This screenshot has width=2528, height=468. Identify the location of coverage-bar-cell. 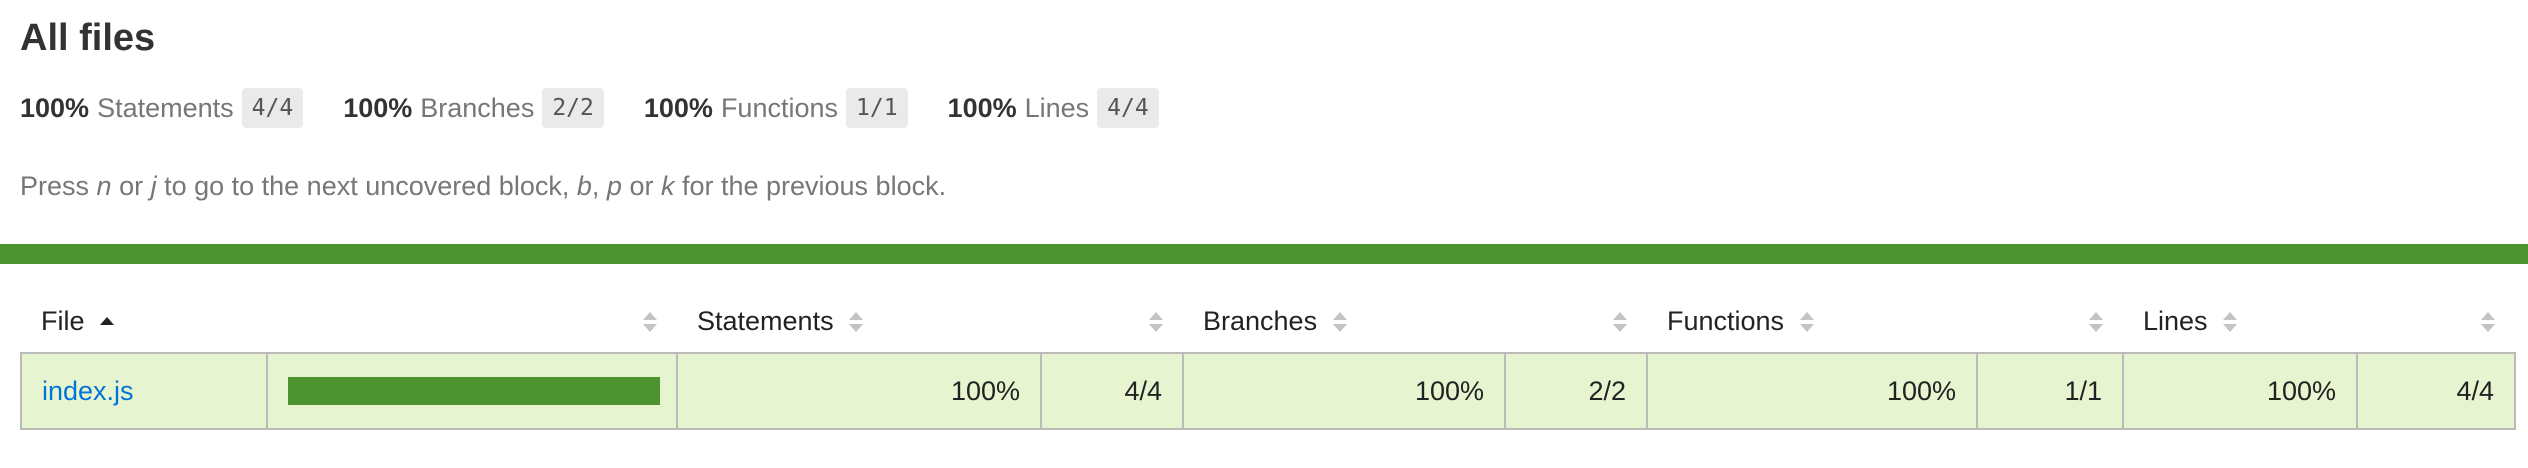
(472, 391).